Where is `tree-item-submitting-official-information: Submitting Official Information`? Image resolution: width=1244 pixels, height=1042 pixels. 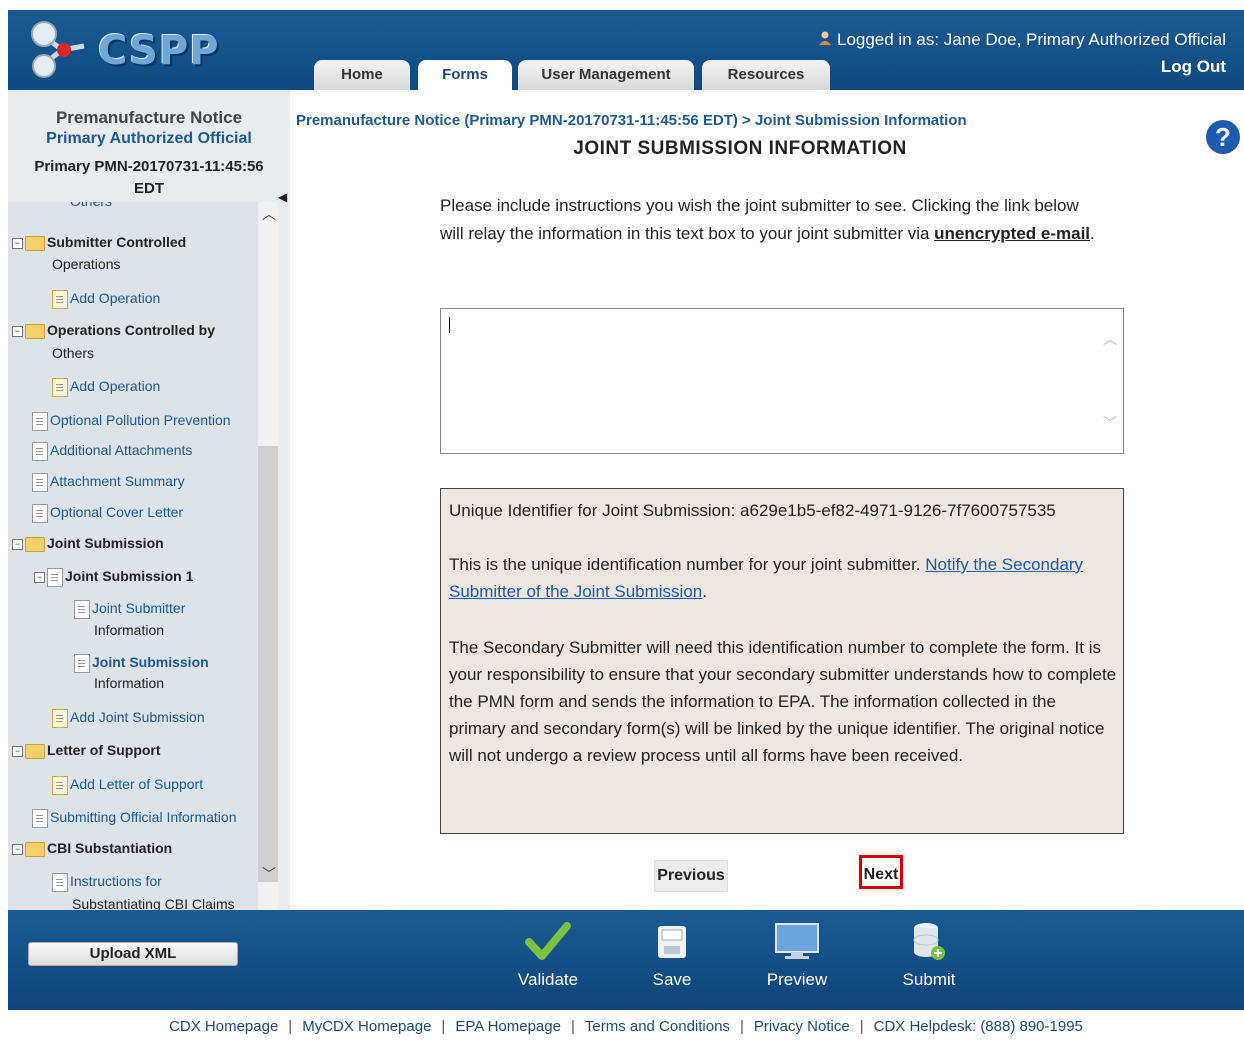
tree-item-submitting-official-information: Submitting Official Information is located at coordinates (134, 818).